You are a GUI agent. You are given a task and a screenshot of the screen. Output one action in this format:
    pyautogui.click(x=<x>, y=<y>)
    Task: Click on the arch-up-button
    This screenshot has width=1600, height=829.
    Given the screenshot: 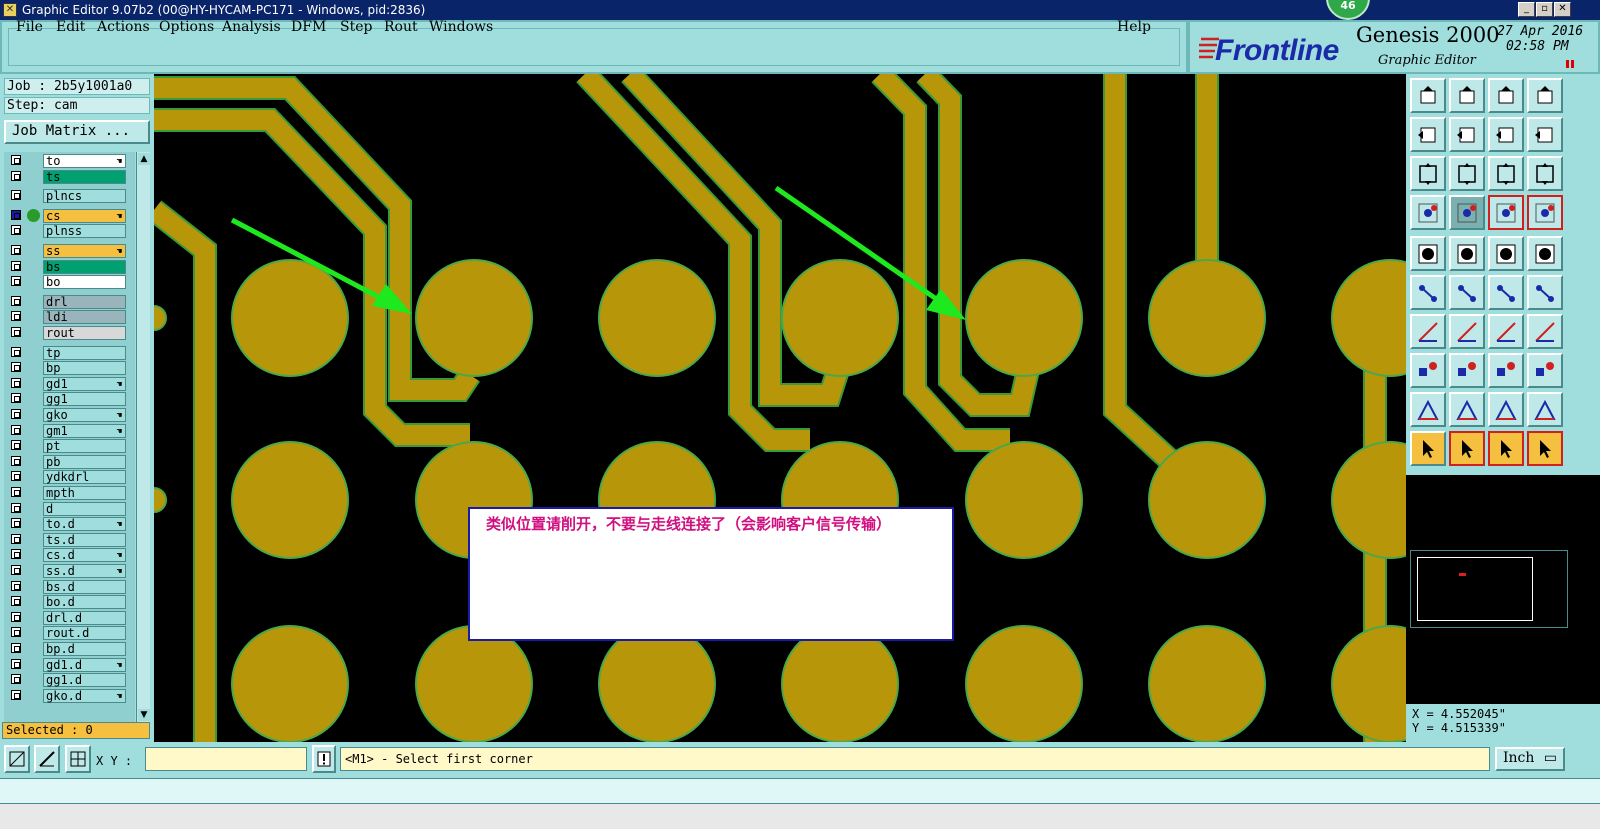 What is the action you would take?
    pyautogui.click(x=1545, y=409)
    